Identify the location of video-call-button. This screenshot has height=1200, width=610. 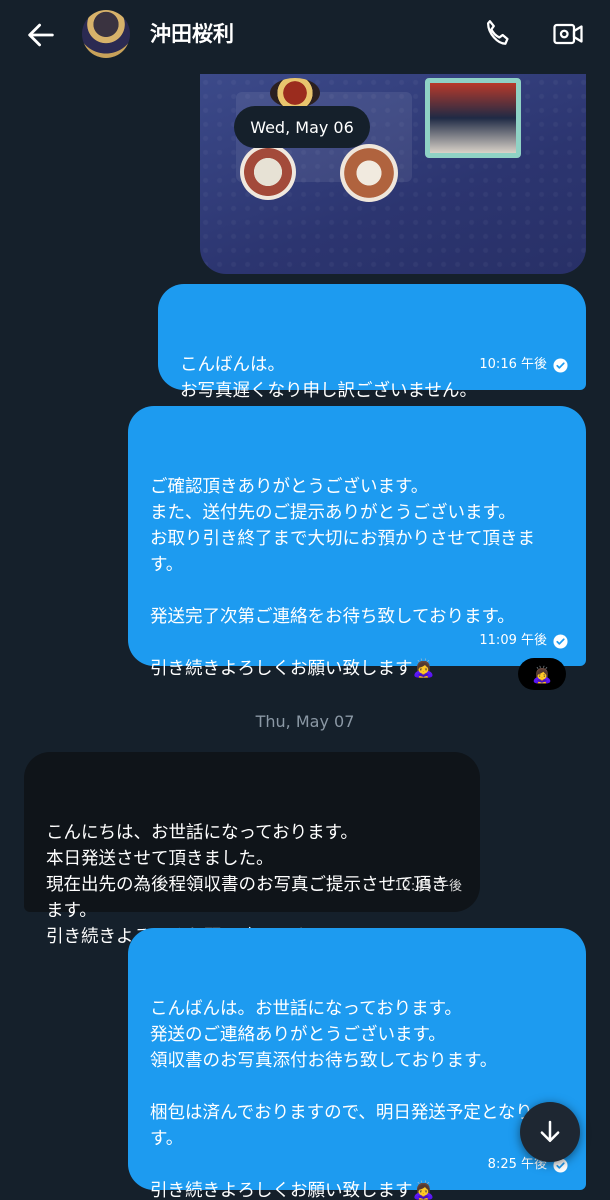
(568, 34).